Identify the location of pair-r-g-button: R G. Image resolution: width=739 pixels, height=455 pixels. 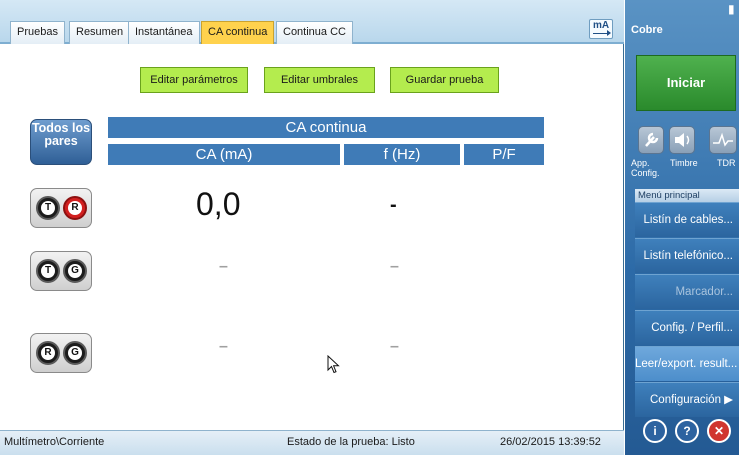
(61, 353).